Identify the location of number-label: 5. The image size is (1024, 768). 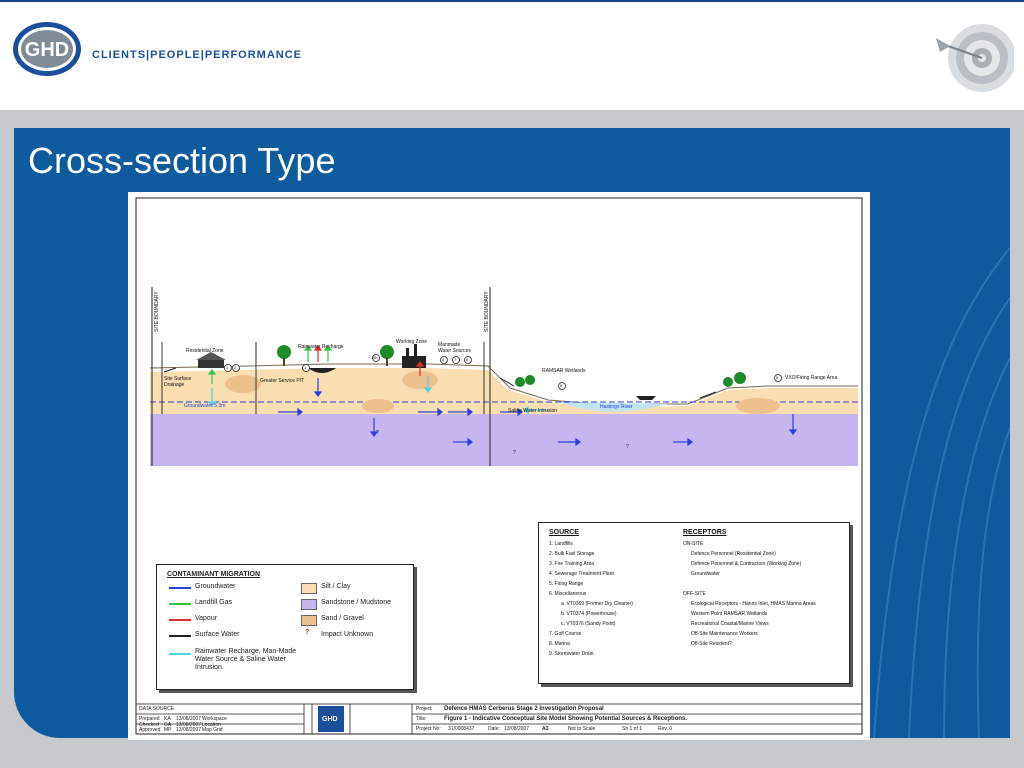
(777, 377).